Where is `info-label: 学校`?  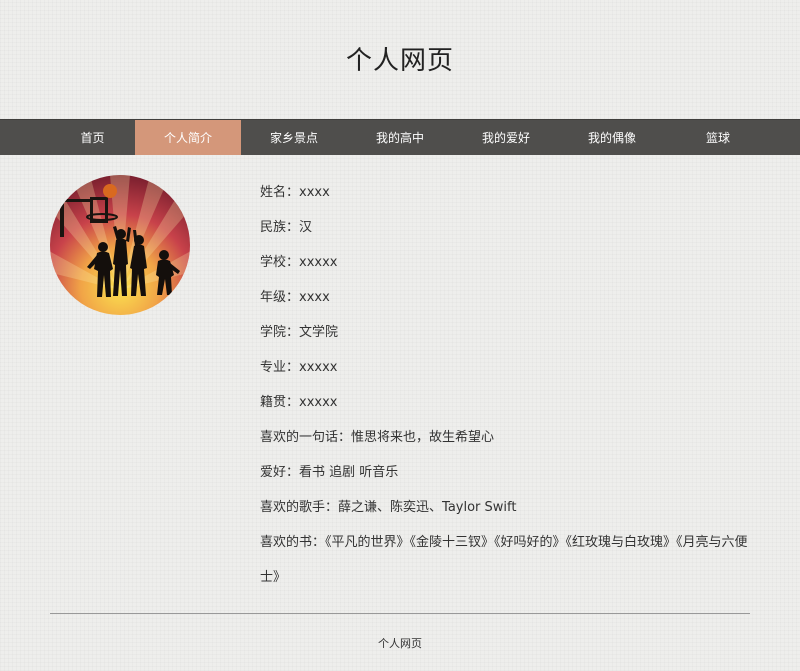 info-label: 学校 is located at coordinates (273, 262).